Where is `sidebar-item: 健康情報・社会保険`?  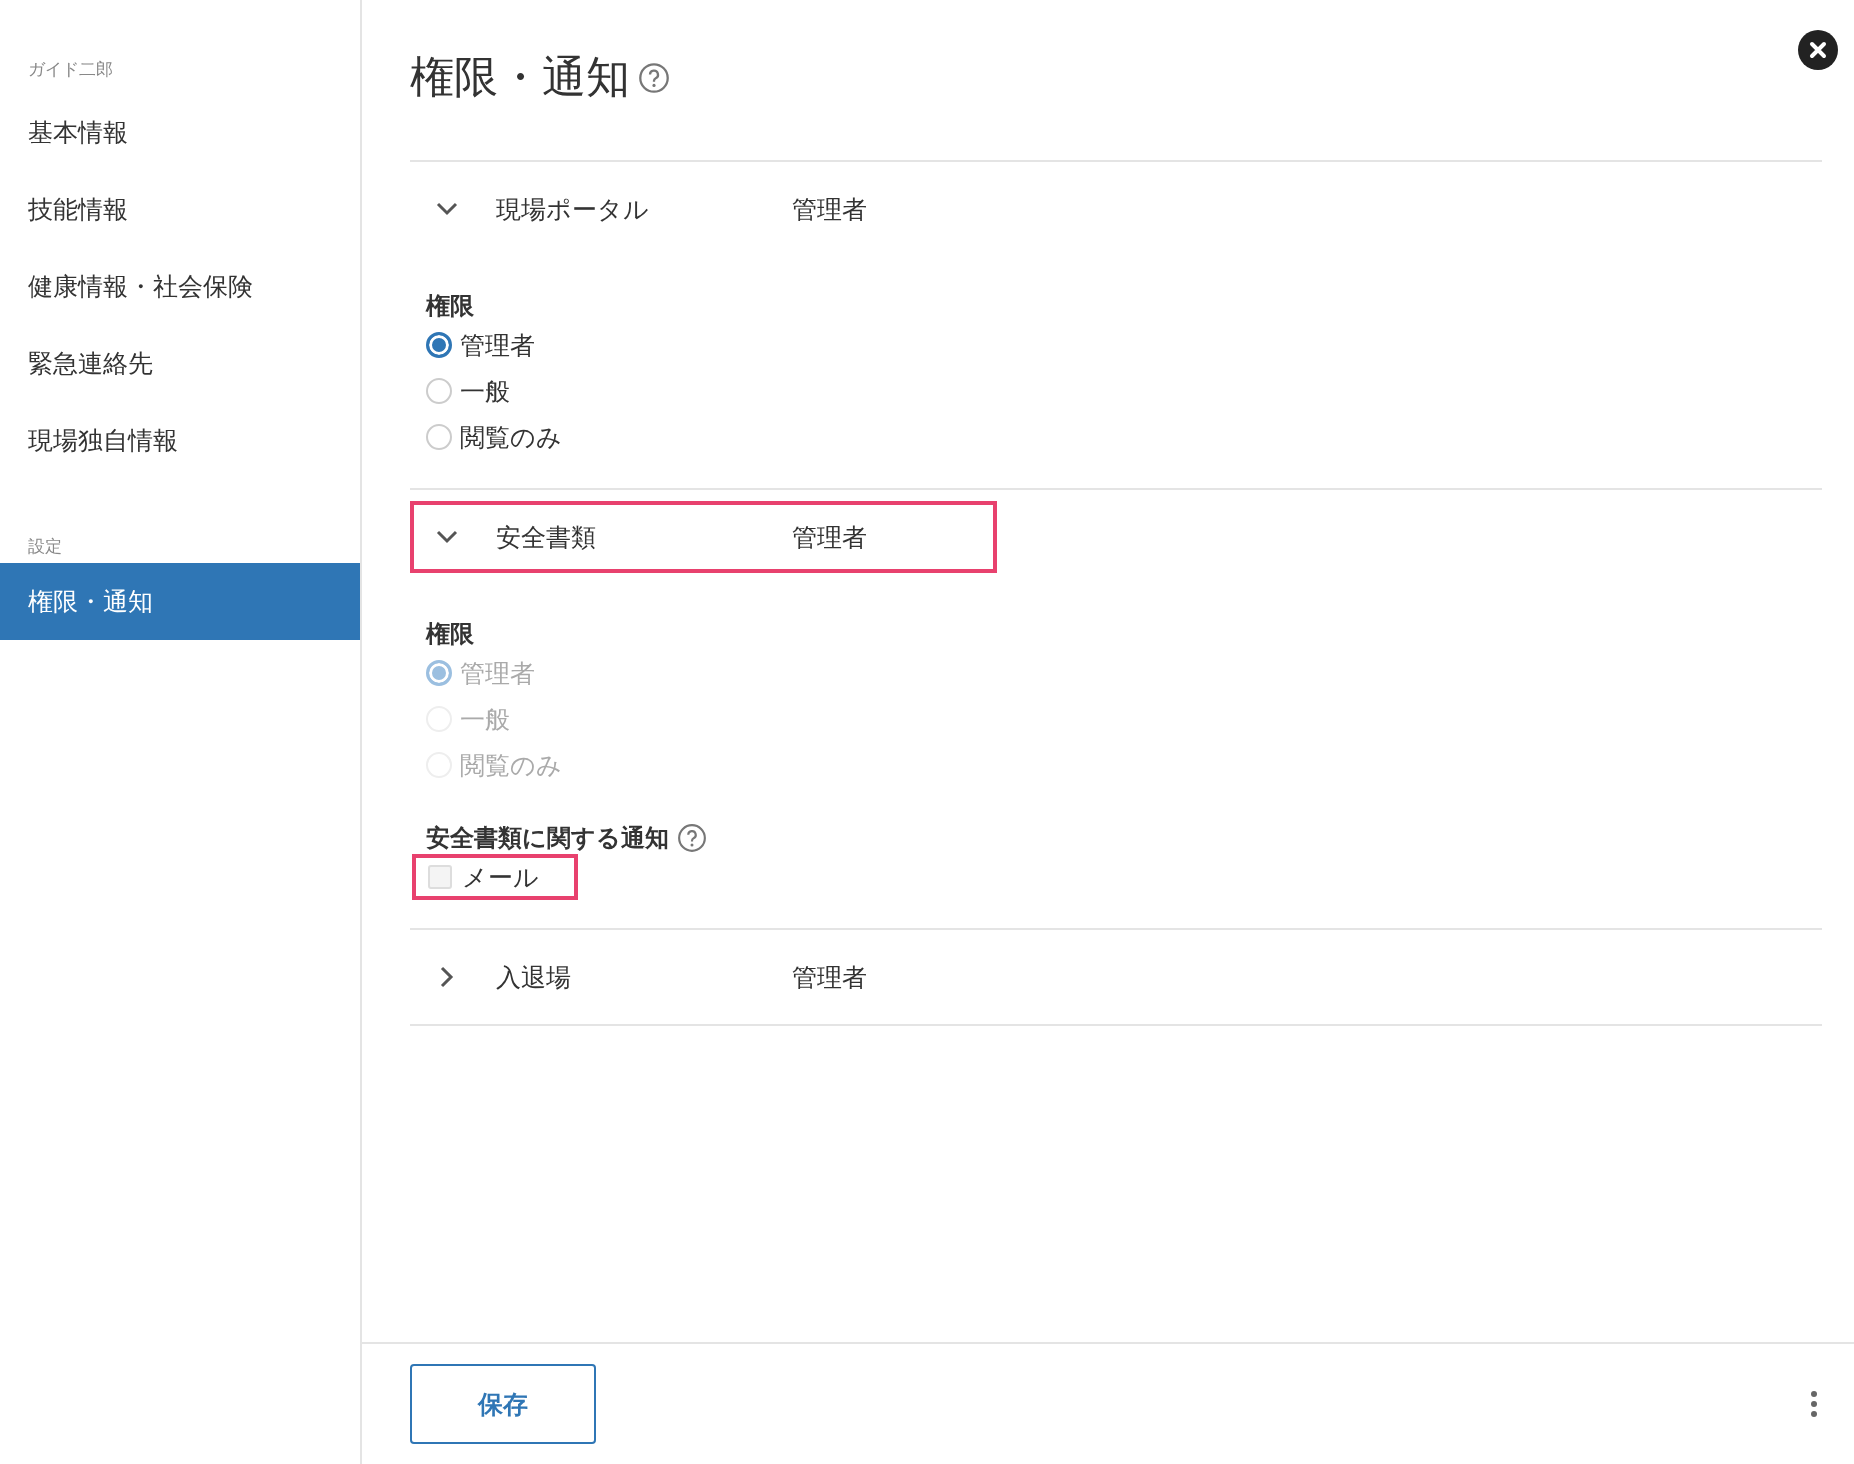 sidebar-item: 健康情報・社会保険 is located at coordinates (180, 286).